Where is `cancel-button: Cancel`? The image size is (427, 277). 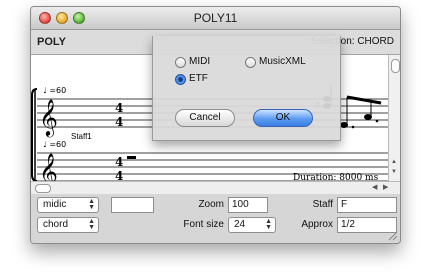 cancel-button: Cancel is located at coordinates (205, 118).